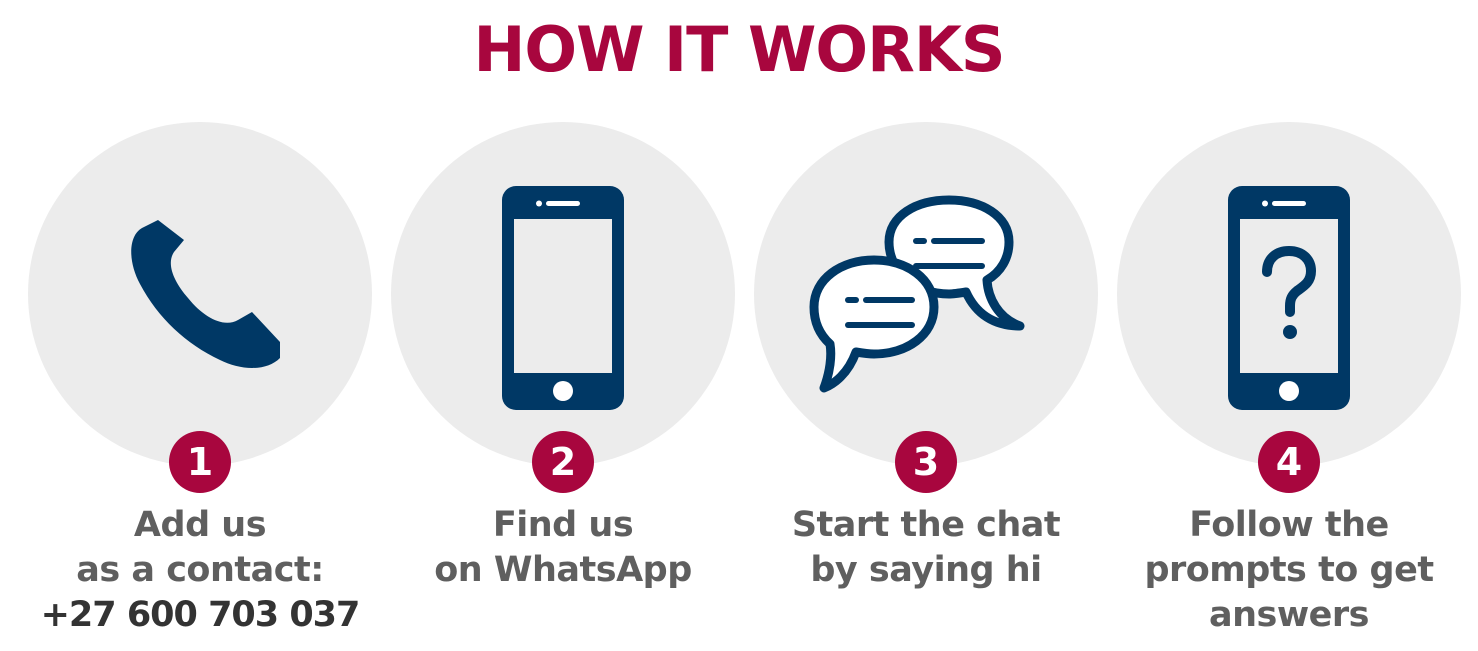 This screenshot has height=651, width=1478. I want to click on caption-line: prompts to get, so click(1289, 570).